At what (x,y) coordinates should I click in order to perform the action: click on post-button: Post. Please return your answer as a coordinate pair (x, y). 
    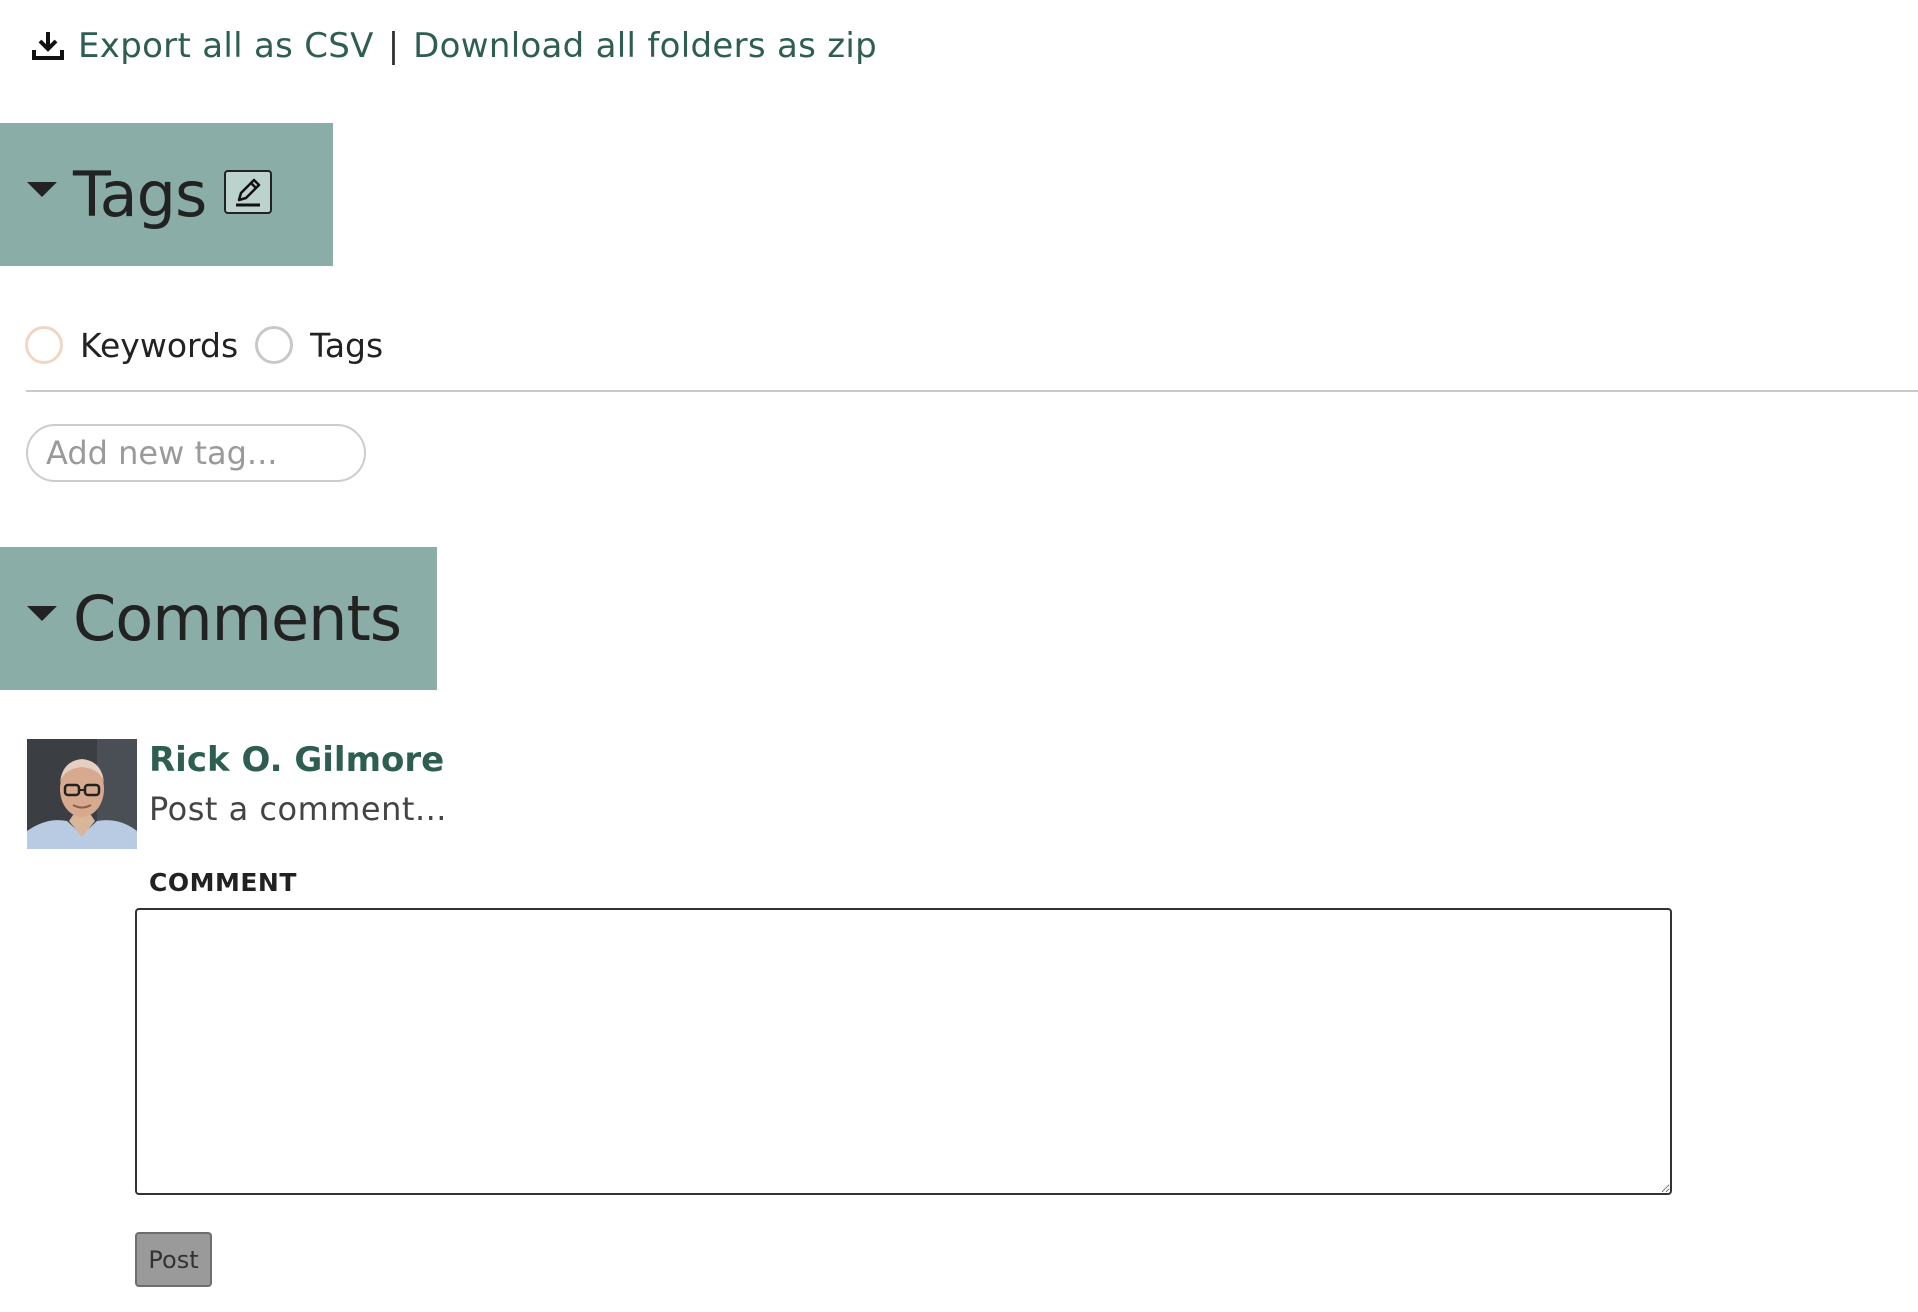
    Looking at the image, I should click on (173, 1259).